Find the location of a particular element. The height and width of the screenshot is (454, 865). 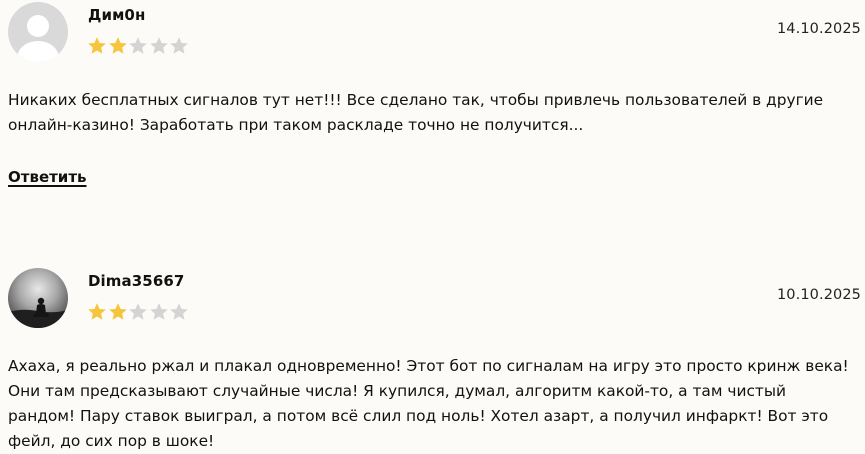

default-user-avatar-icon is located at coordinates (38, 32).